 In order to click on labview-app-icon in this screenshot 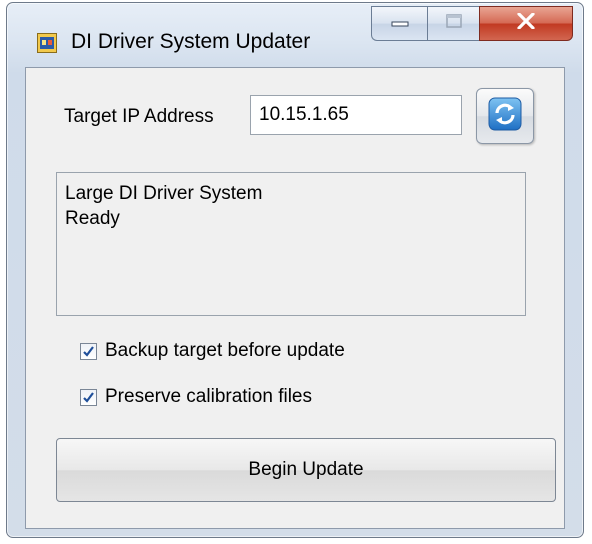, I will do `click(47, 43)`.